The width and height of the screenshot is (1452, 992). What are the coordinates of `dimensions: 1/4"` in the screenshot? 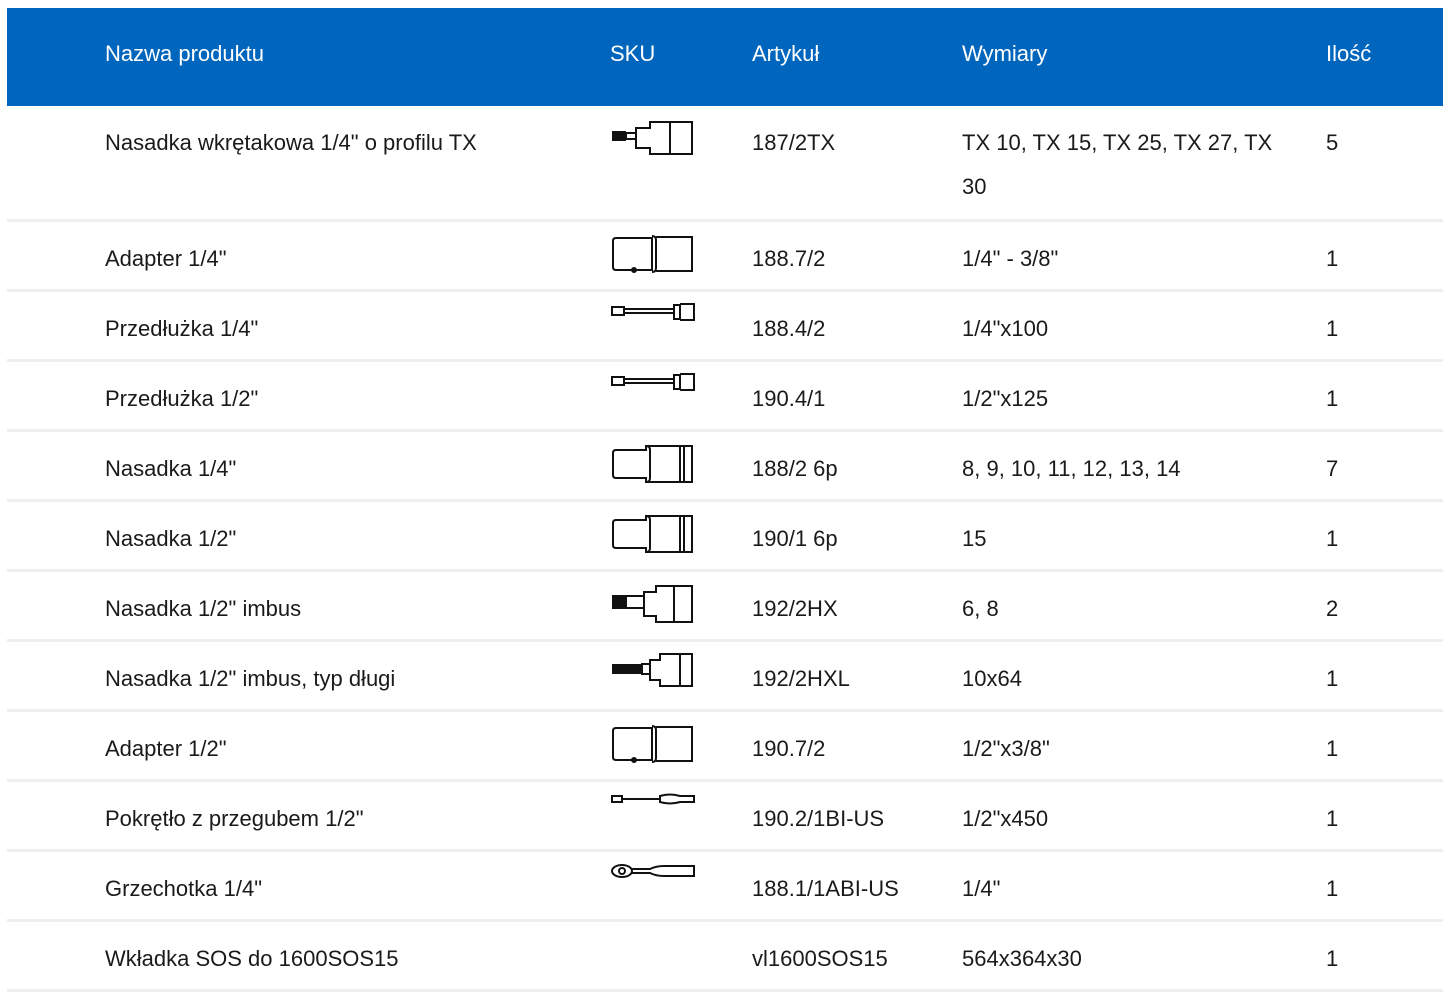 It's located at (981, 888).